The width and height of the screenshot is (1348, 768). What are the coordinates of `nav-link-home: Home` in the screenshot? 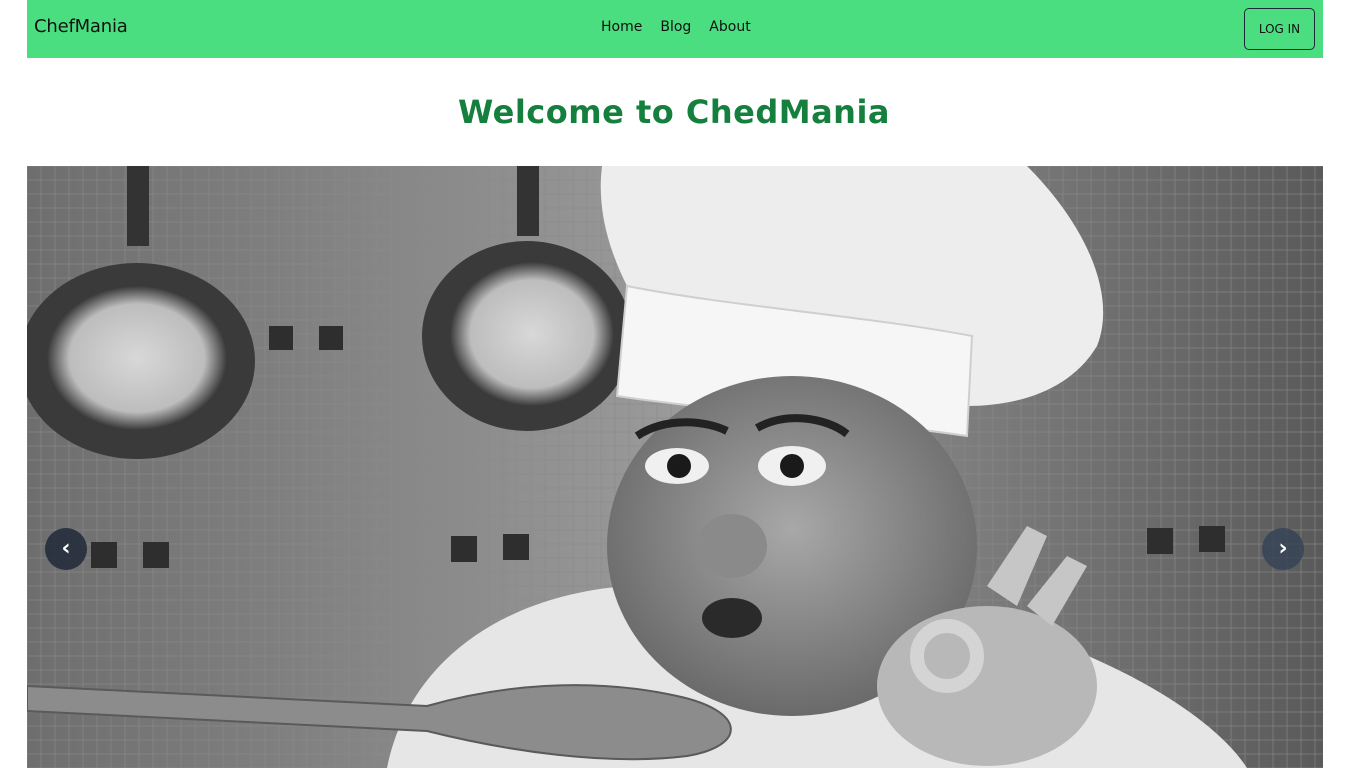 It's located at (621, 27).